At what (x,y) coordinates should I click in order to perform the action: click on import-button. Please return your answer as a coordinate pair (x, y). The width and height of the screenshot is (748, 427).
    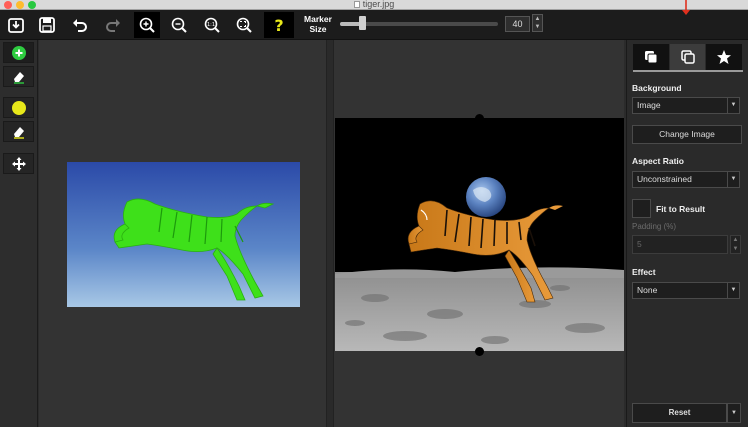
    Looking at the image, I should click on (16, 25).